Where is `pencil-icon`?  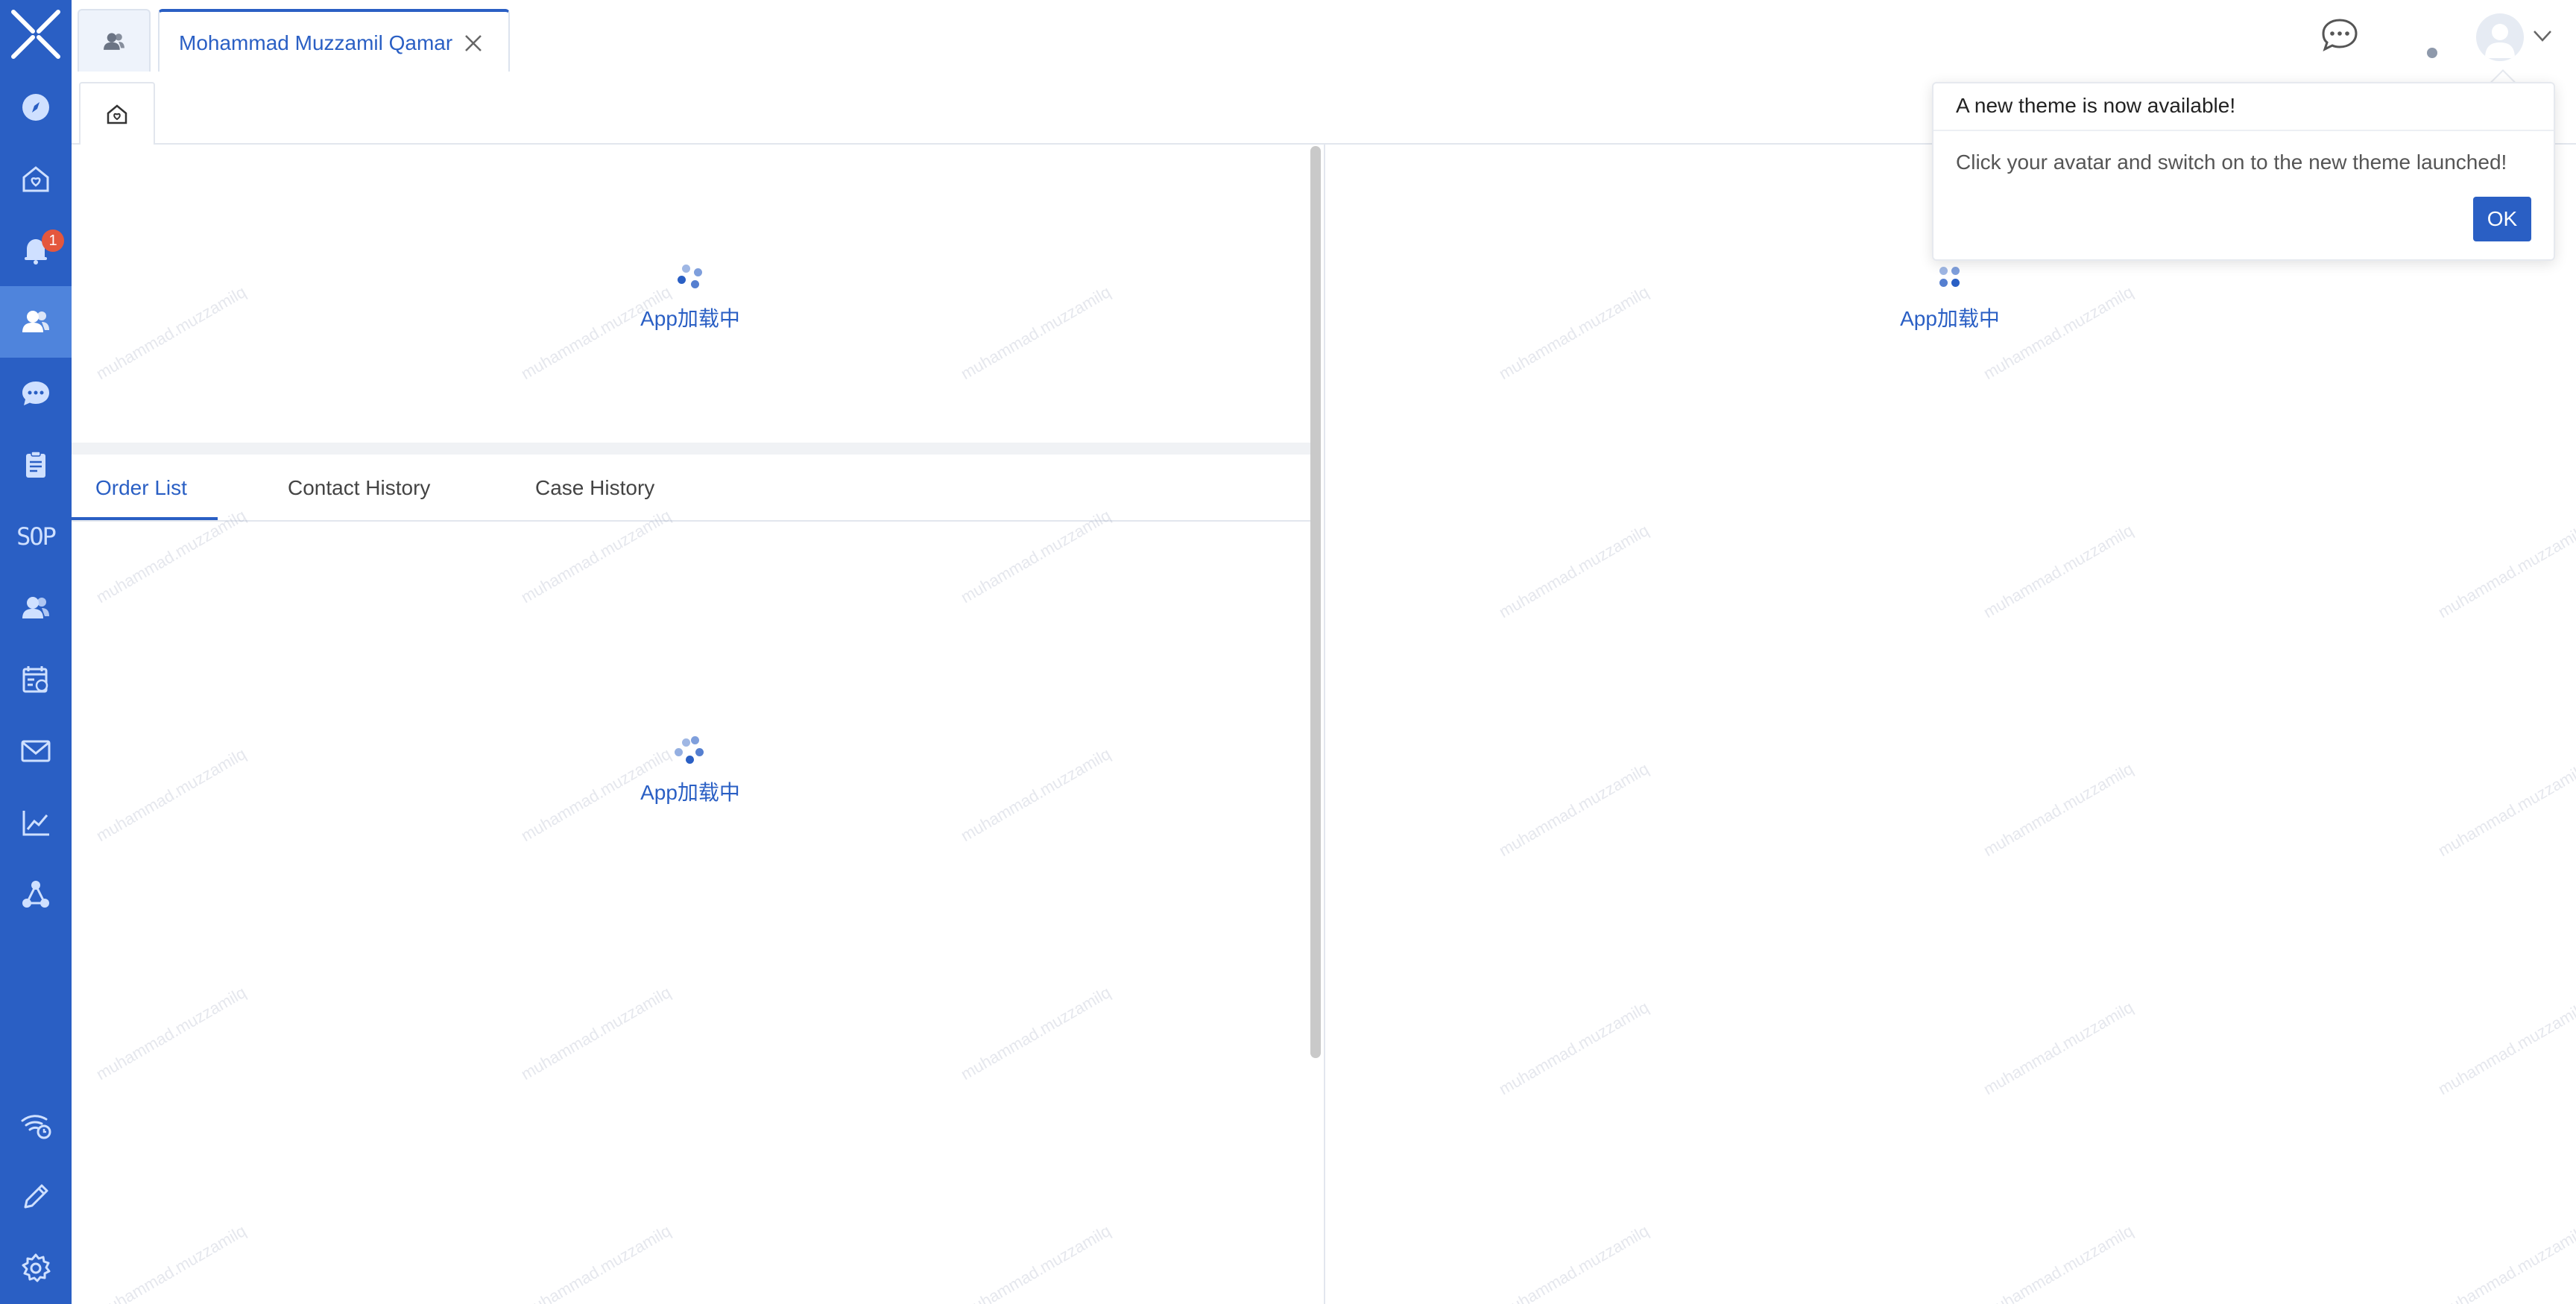 pencil-icon is located at coordinates (36, 1196).